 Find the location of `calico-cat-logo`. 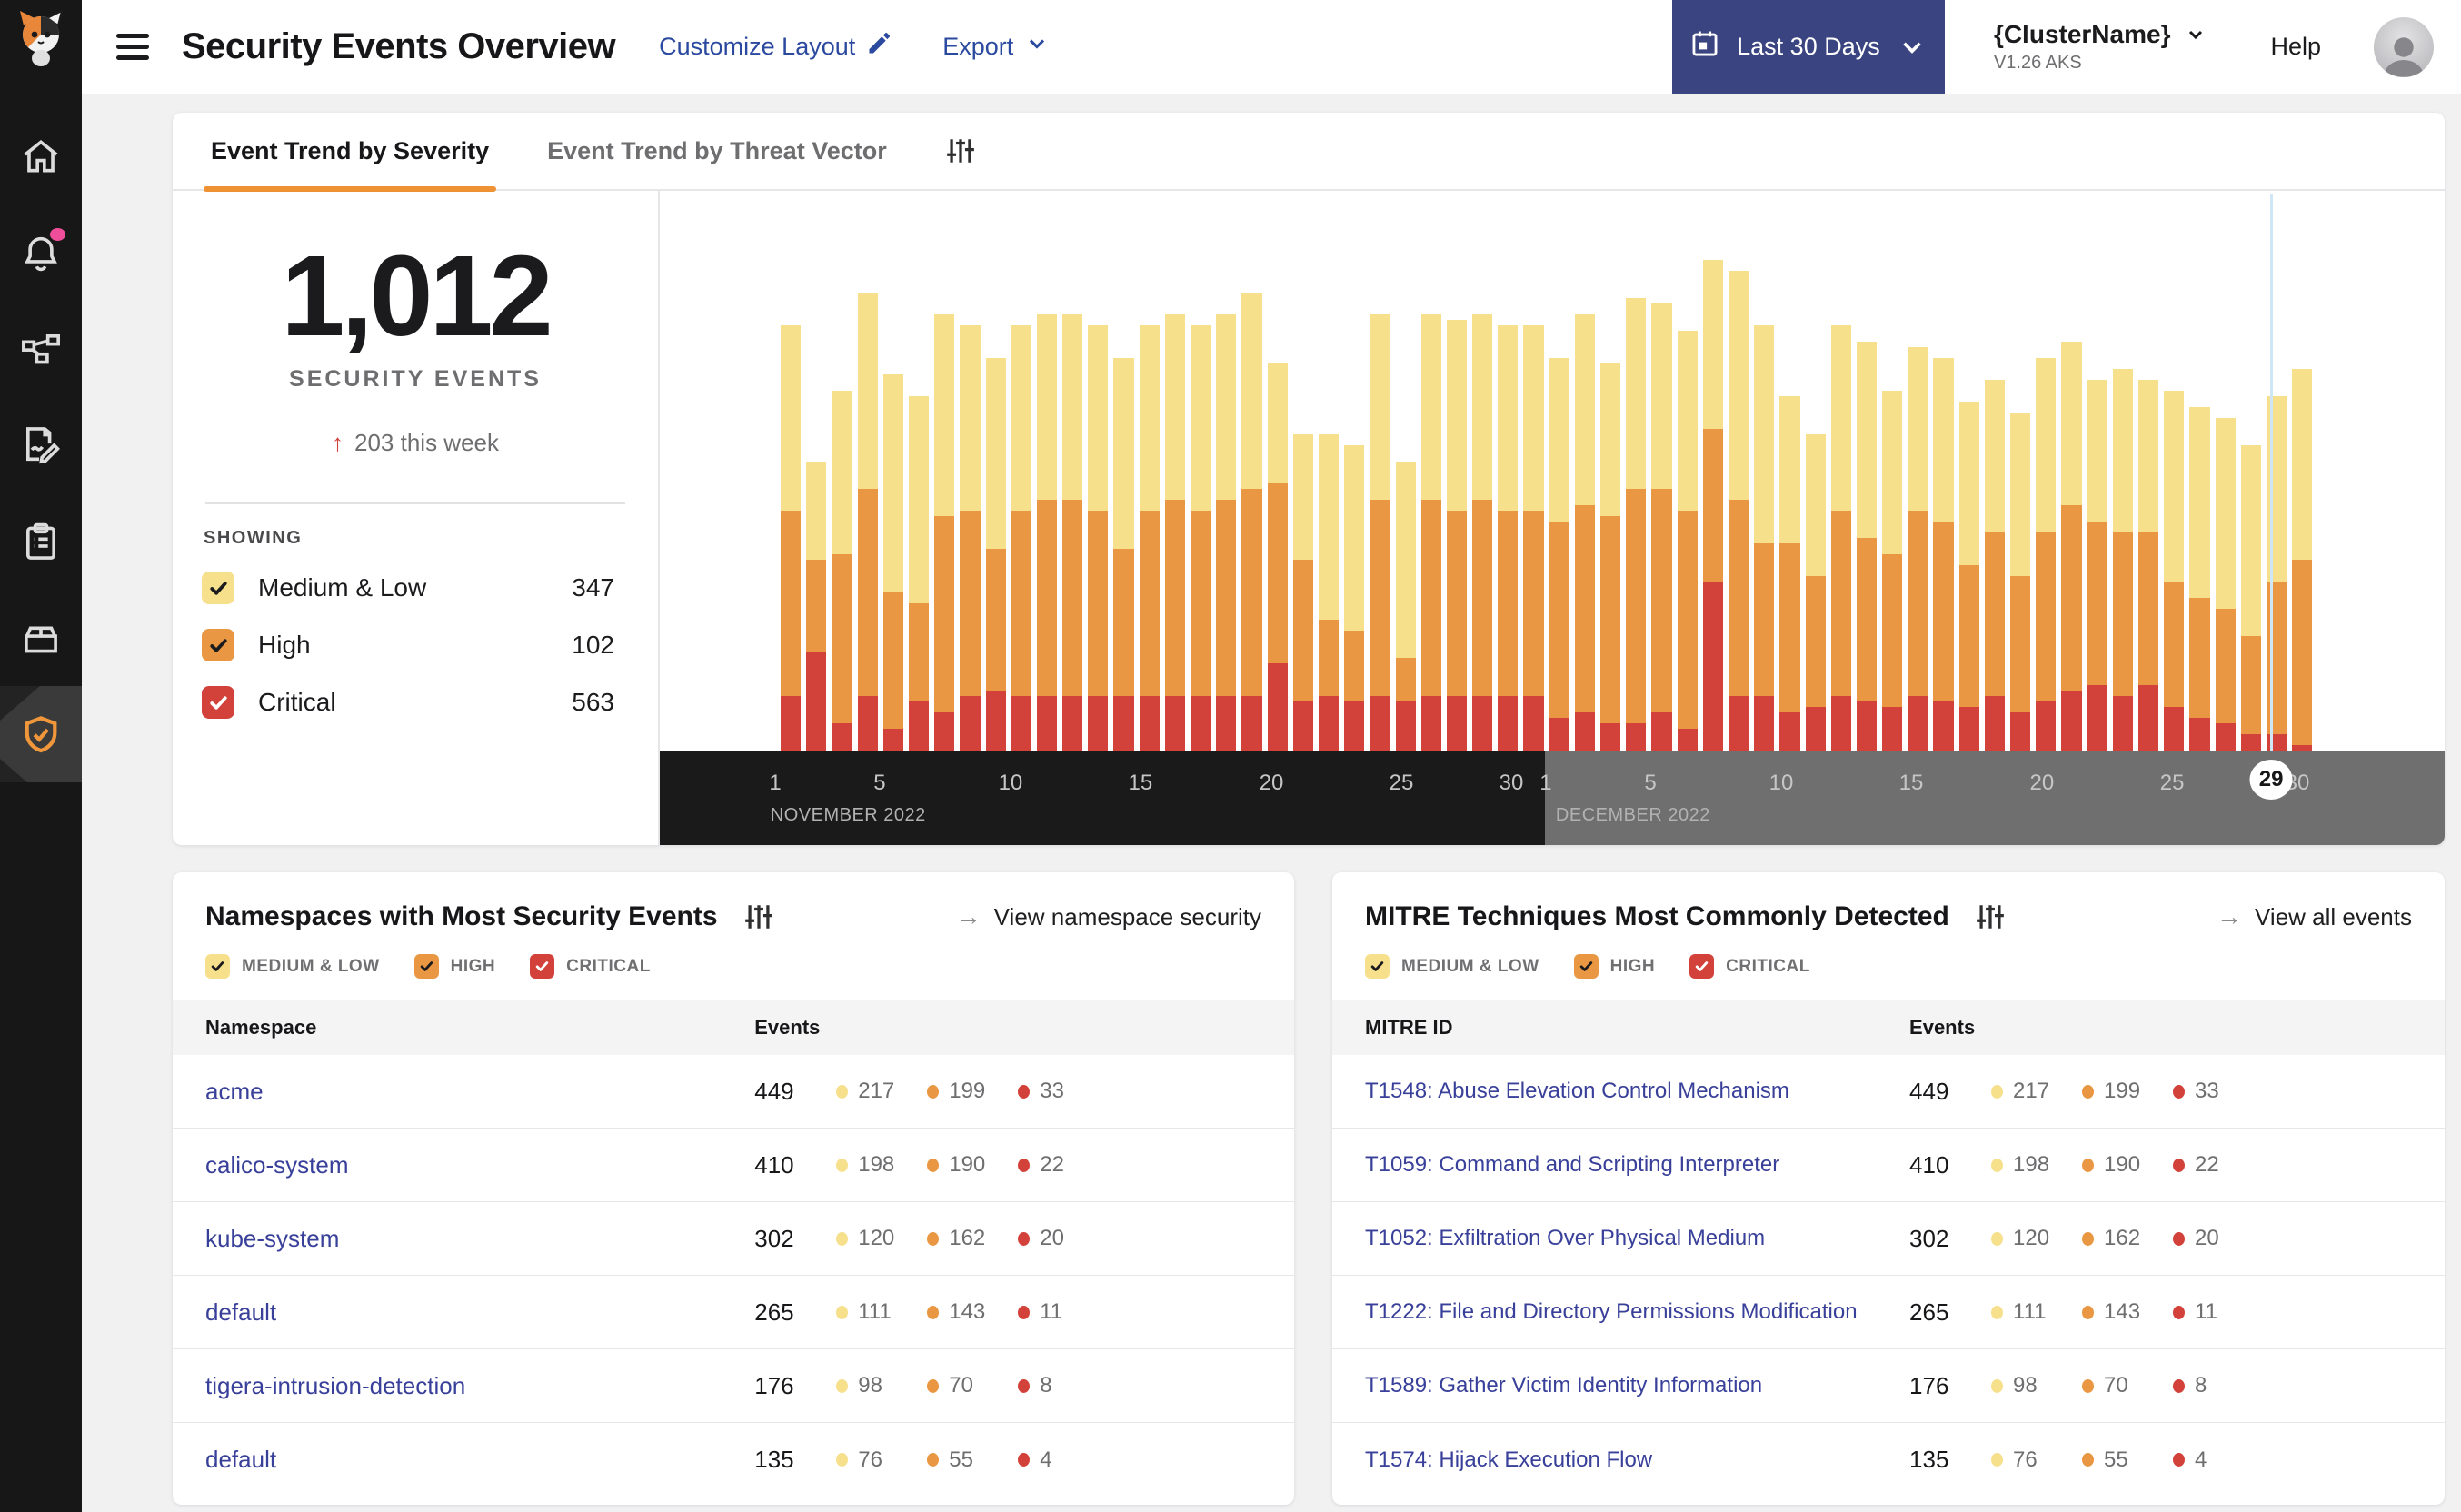

calico-cat-logo is located at coordinates (41, 39).